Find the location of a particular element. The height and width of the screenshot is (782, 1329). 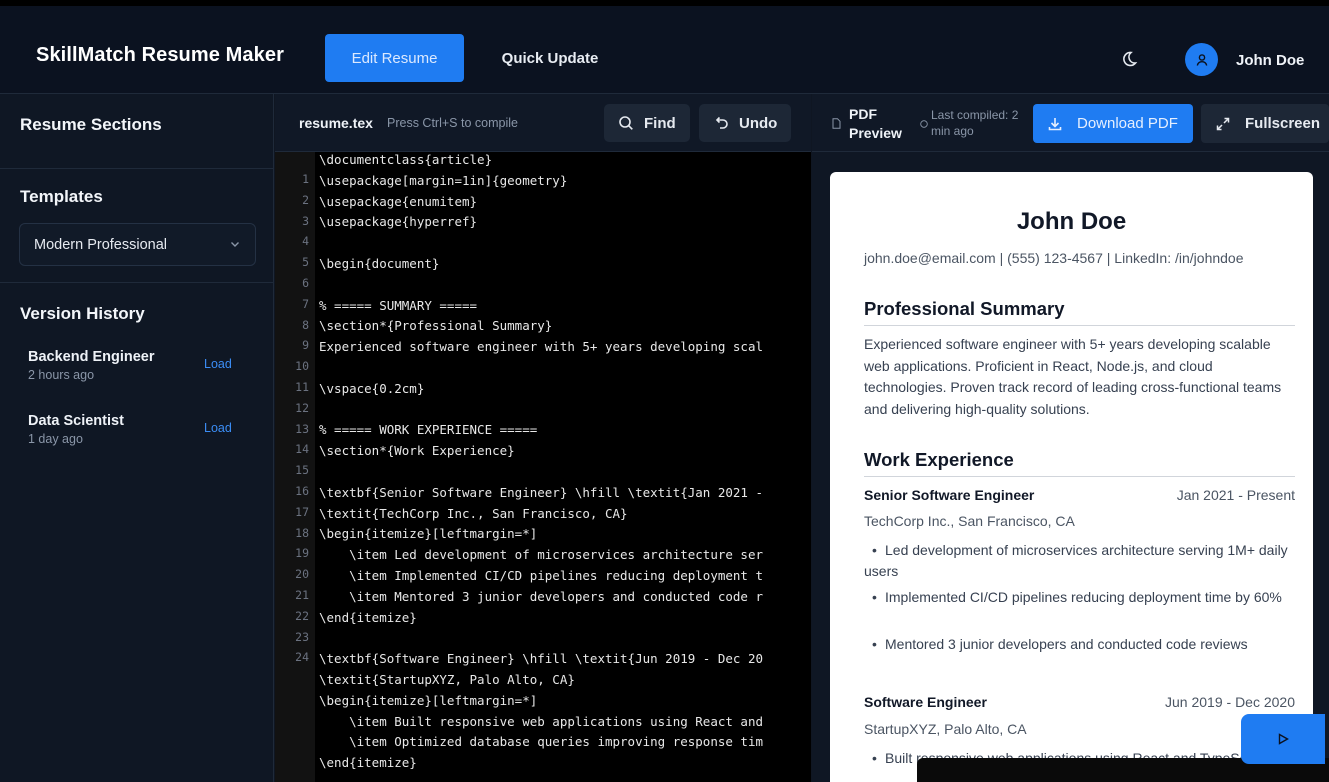

file-name: resume.tex is located at coordinates (336, 123).